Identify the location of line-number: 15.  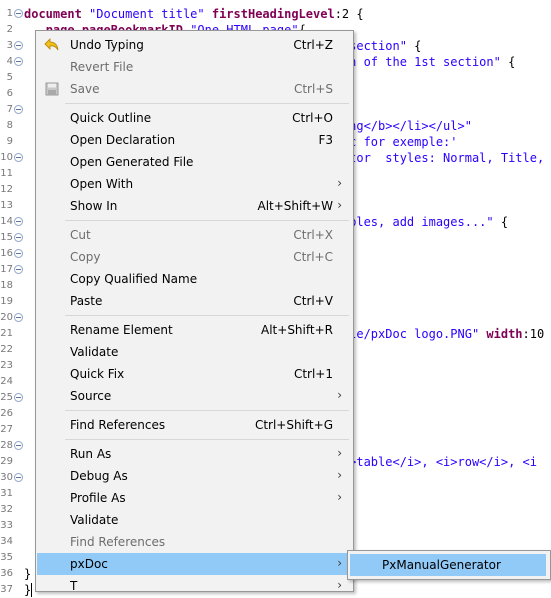
(6, 237).